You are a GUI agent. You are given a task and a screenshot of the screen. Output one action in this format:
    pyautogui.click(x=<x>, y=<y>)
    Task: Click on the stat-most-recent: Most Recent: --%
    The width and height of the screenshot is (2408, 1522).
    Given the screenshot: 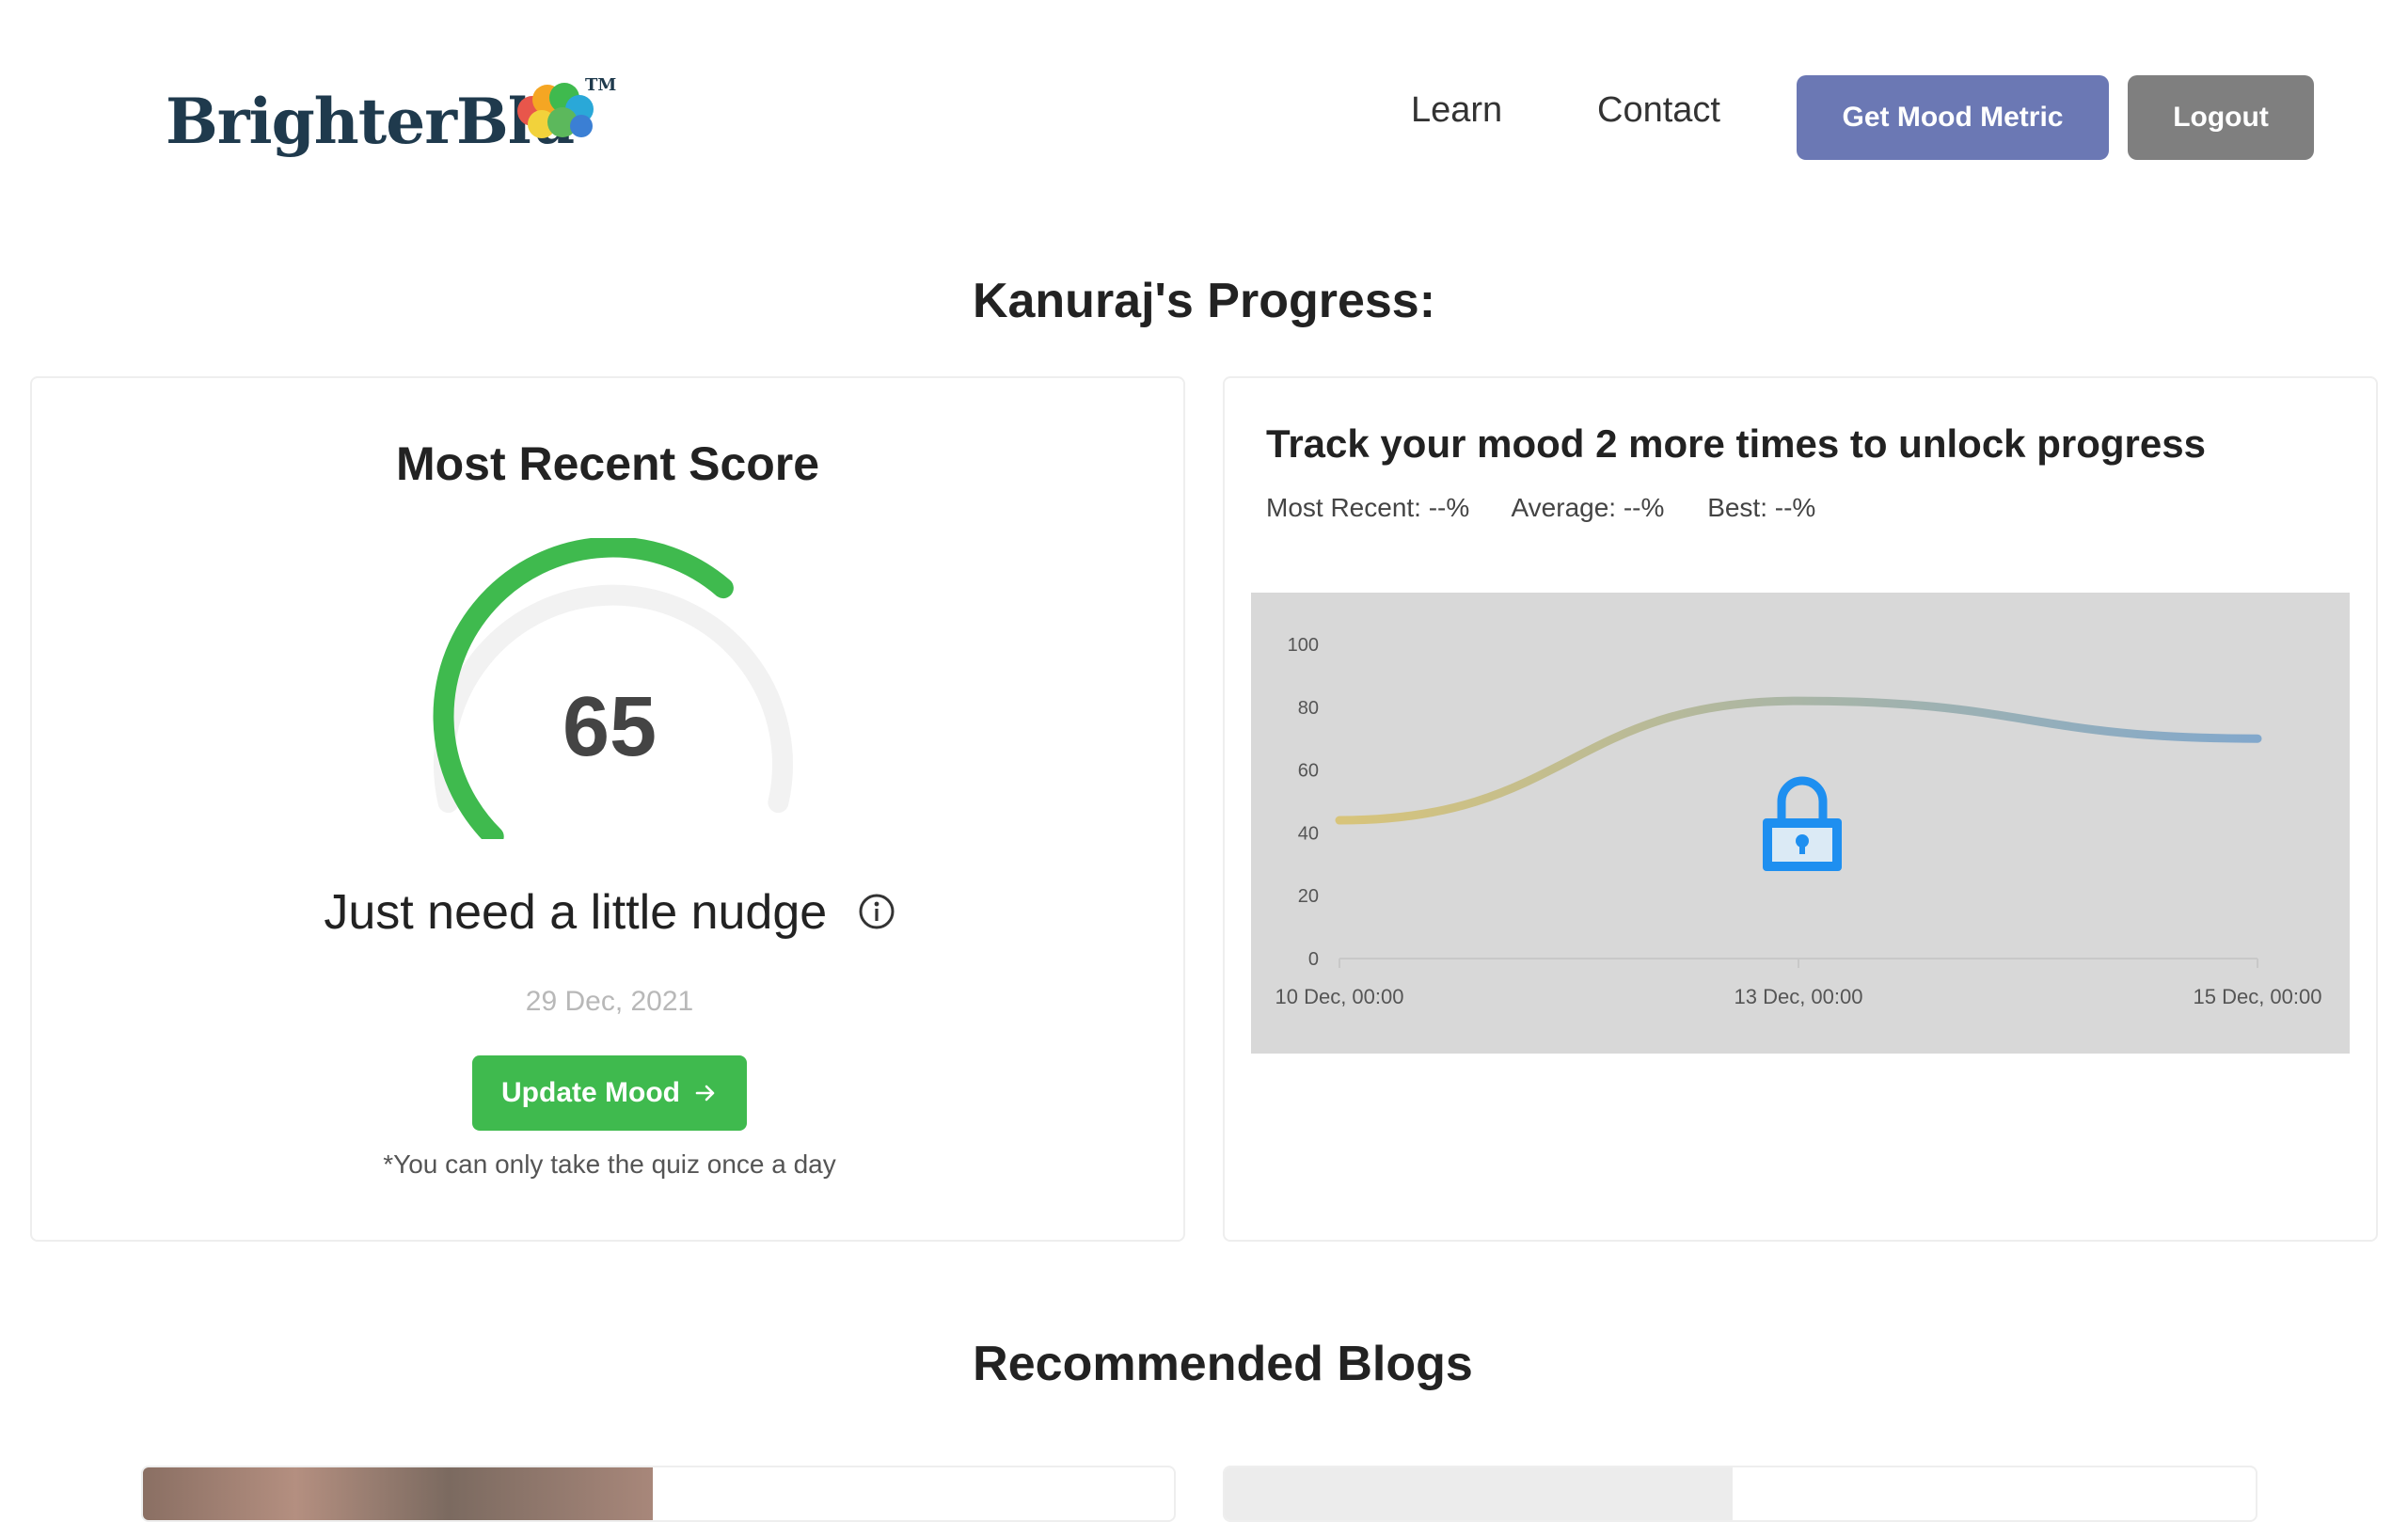 What is the action you would take?
    pyautogui.click(x=1368, y=508)
    